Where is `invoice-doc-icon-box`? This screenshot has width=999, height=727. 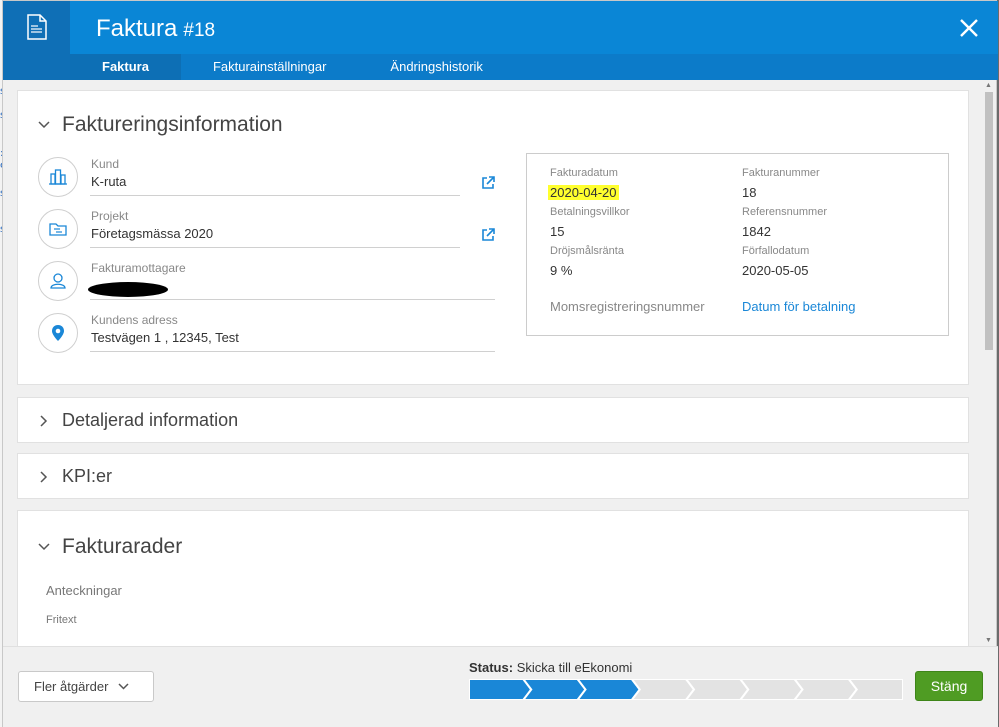
invoice-doc-icon-box is located at coordinates (36, 40).